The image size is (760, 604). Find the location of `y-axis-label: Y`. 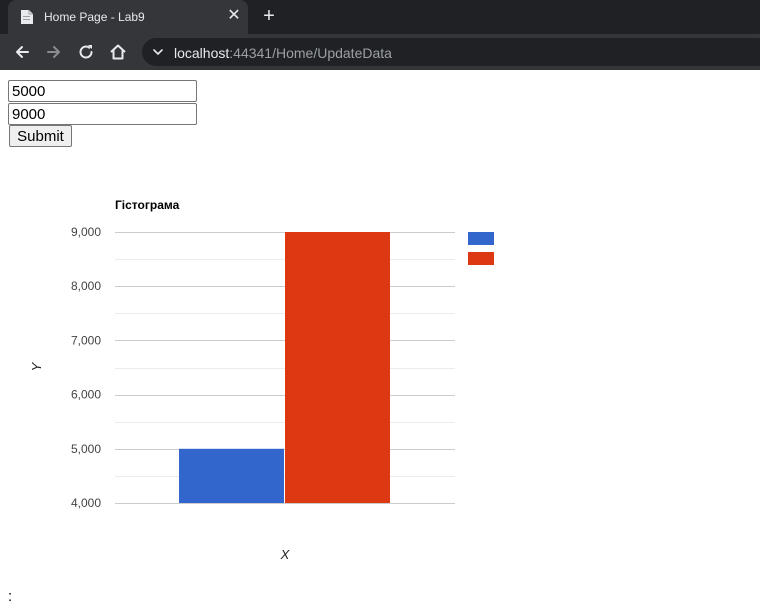

y-axis-label: Y is located at coordinates (36, 366).